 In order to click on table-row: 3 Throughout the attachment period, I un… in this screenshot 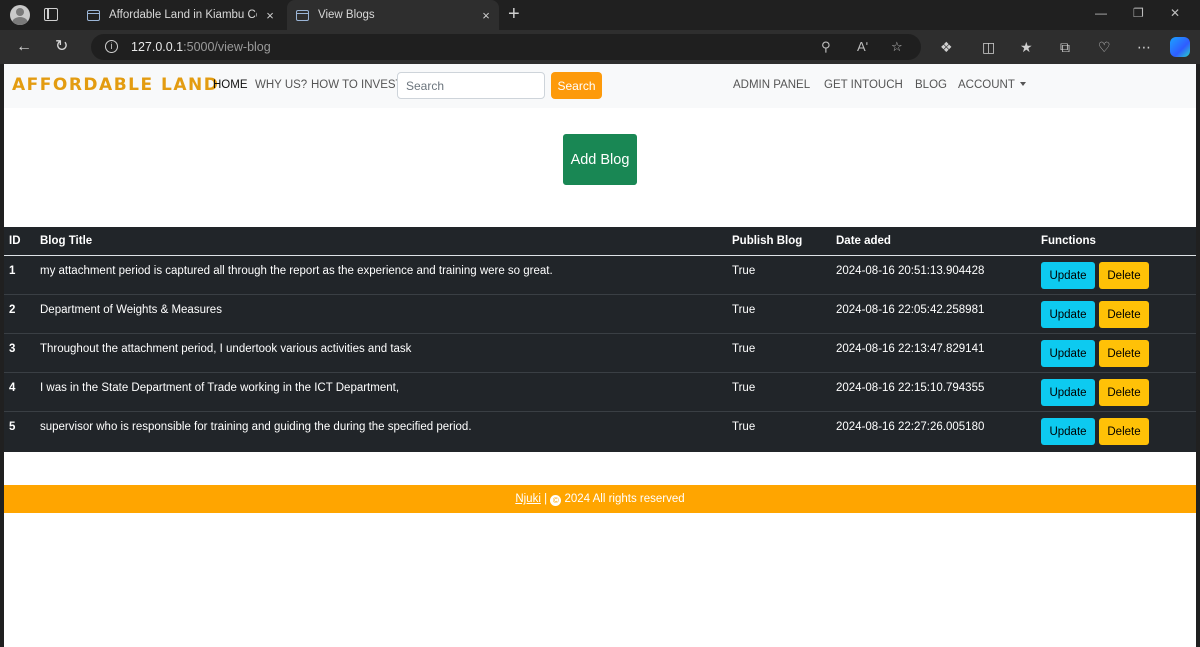, I will do `click(600, 353)`.